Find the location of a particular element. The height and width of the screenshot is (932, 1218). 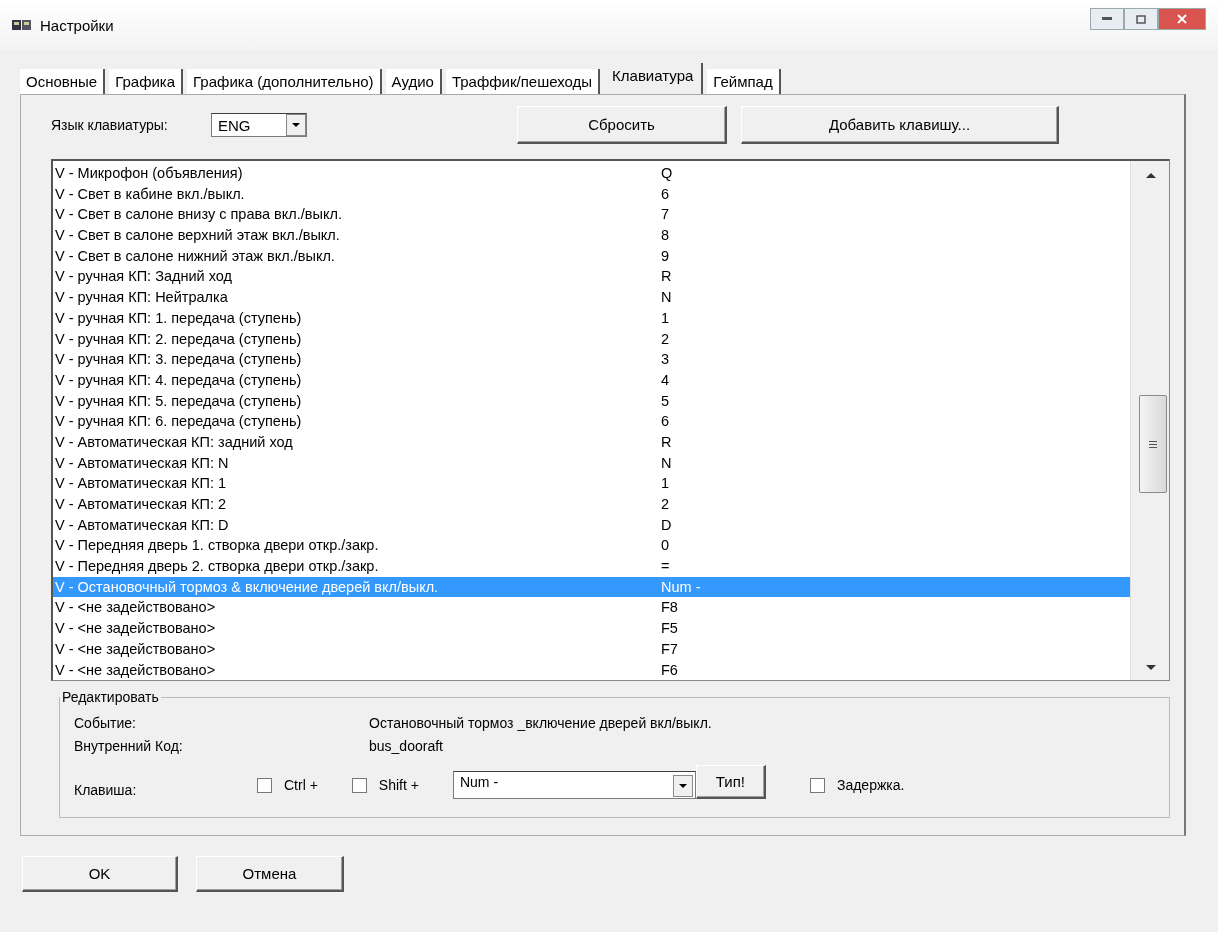

type-button: Тип! is located at coordinates (730, 782).